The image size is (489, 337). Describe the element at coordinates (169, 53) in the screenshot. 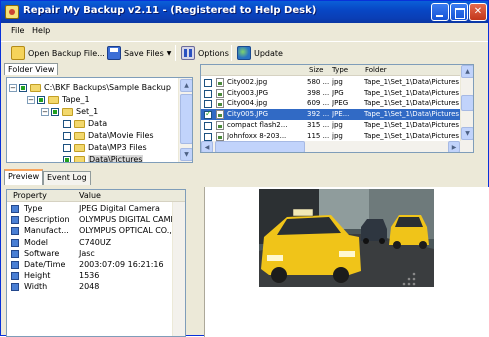

I see `chevron-down-icon: ▼` at that location.